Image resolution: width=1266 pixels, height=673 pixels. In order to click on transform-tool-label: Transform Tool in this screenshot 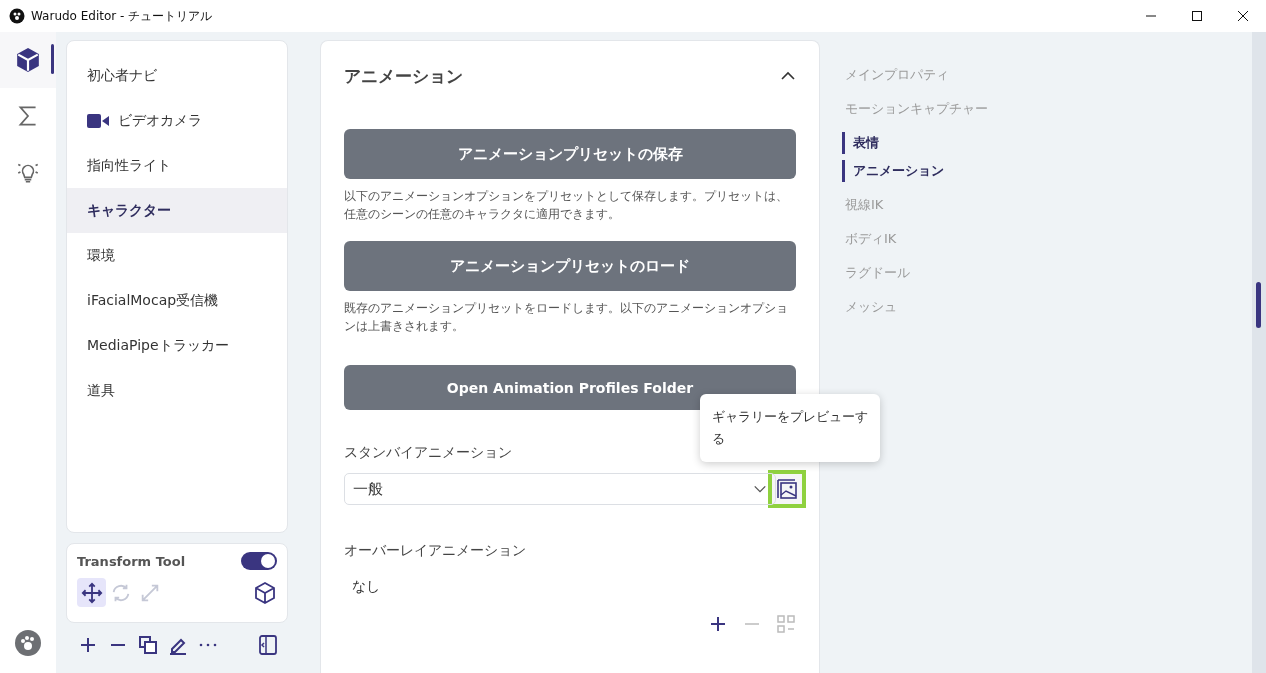, I will do `click(131, 561)`.